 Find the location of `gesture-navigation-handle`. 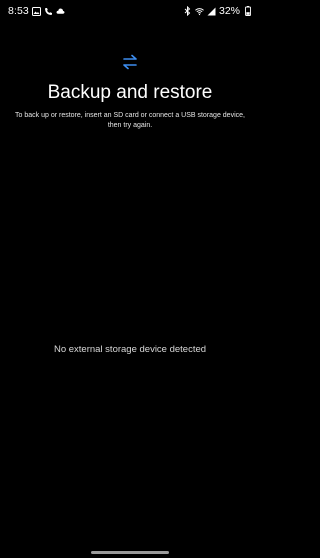

gesture-navigation-handle is located at coordinates (130, 552).